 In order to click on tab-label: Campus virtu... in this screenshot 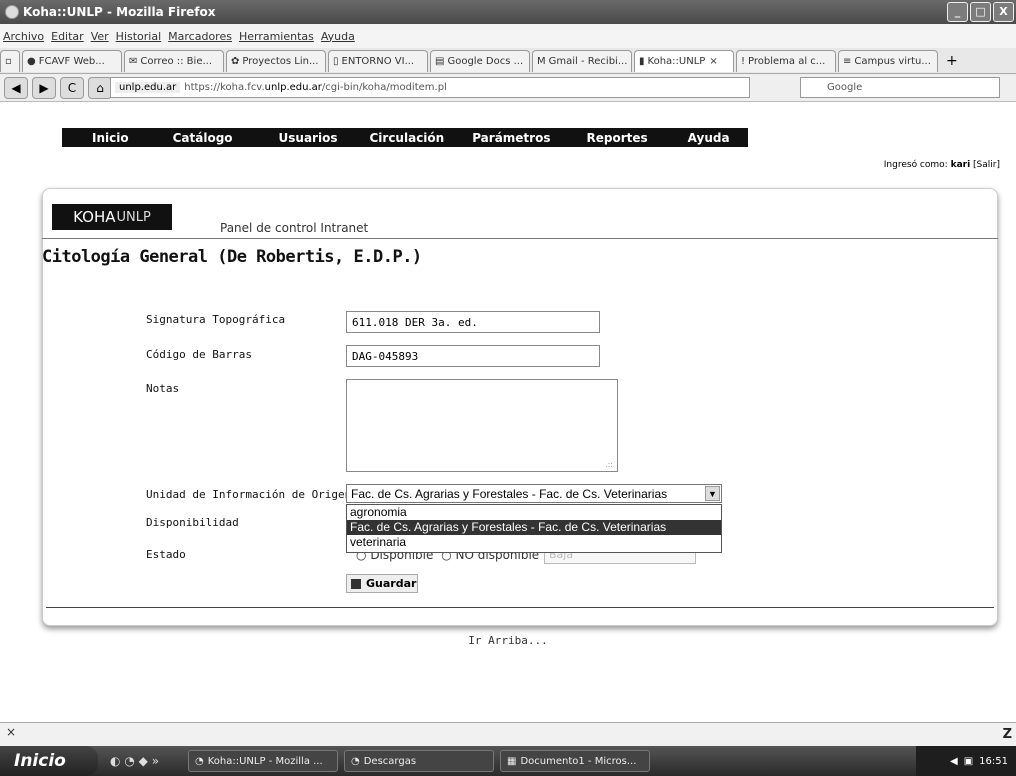, I will do `click(892, 61)`.